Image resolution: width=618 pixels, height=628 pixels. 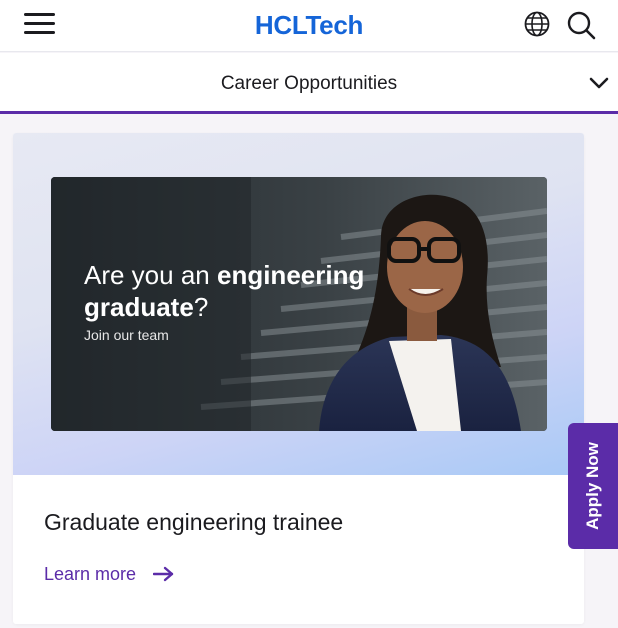 I want to click on career-opportunities-dropdown: Career Opportunities, so click(x=309, y=83).